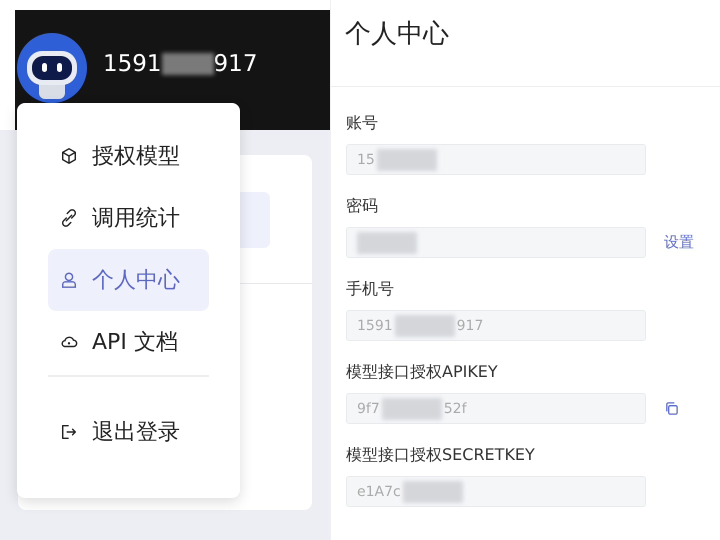  What do you see at coordinates (362, 206) in the screenshot?
I see `field-label: 密码` at bounding box center [362, 206].